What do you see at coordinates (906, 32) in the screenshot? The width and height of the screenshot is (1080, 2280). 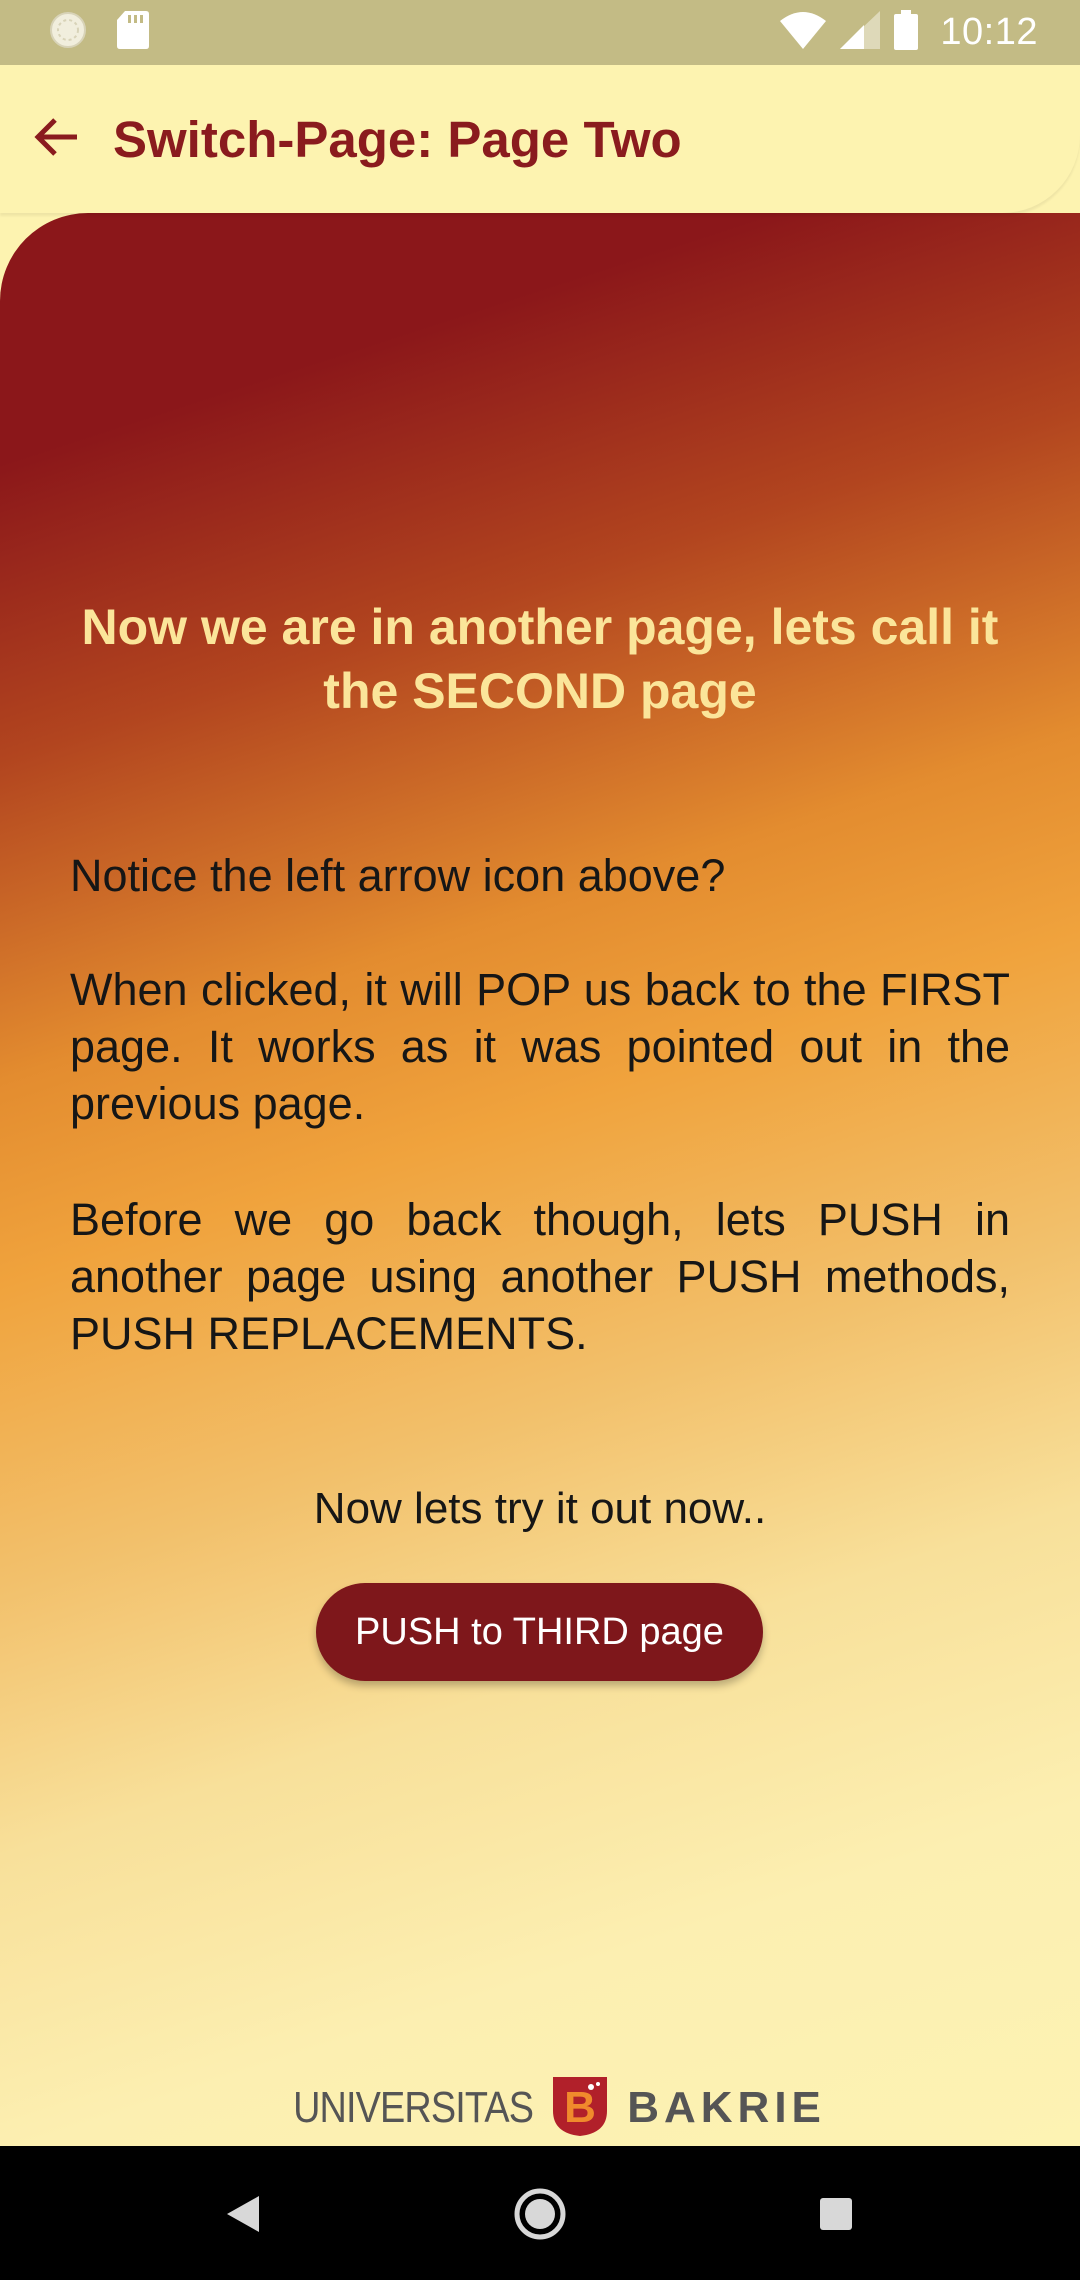 I see `battery-icon` at bounding box center [906, 32].